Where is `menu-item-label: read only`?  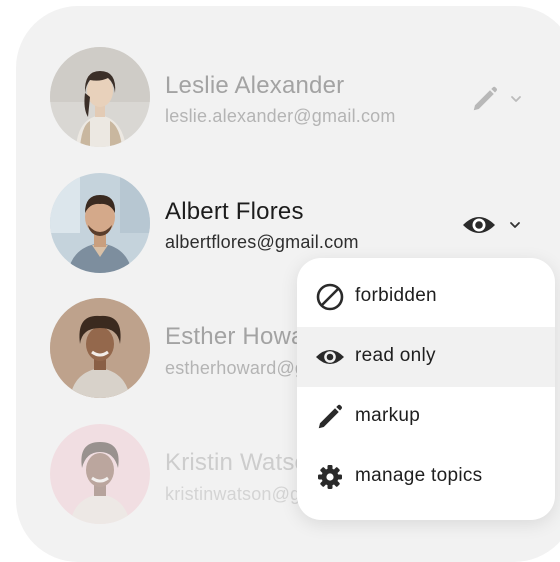 menu-item-label: read only is located at coordinates (395, 355).